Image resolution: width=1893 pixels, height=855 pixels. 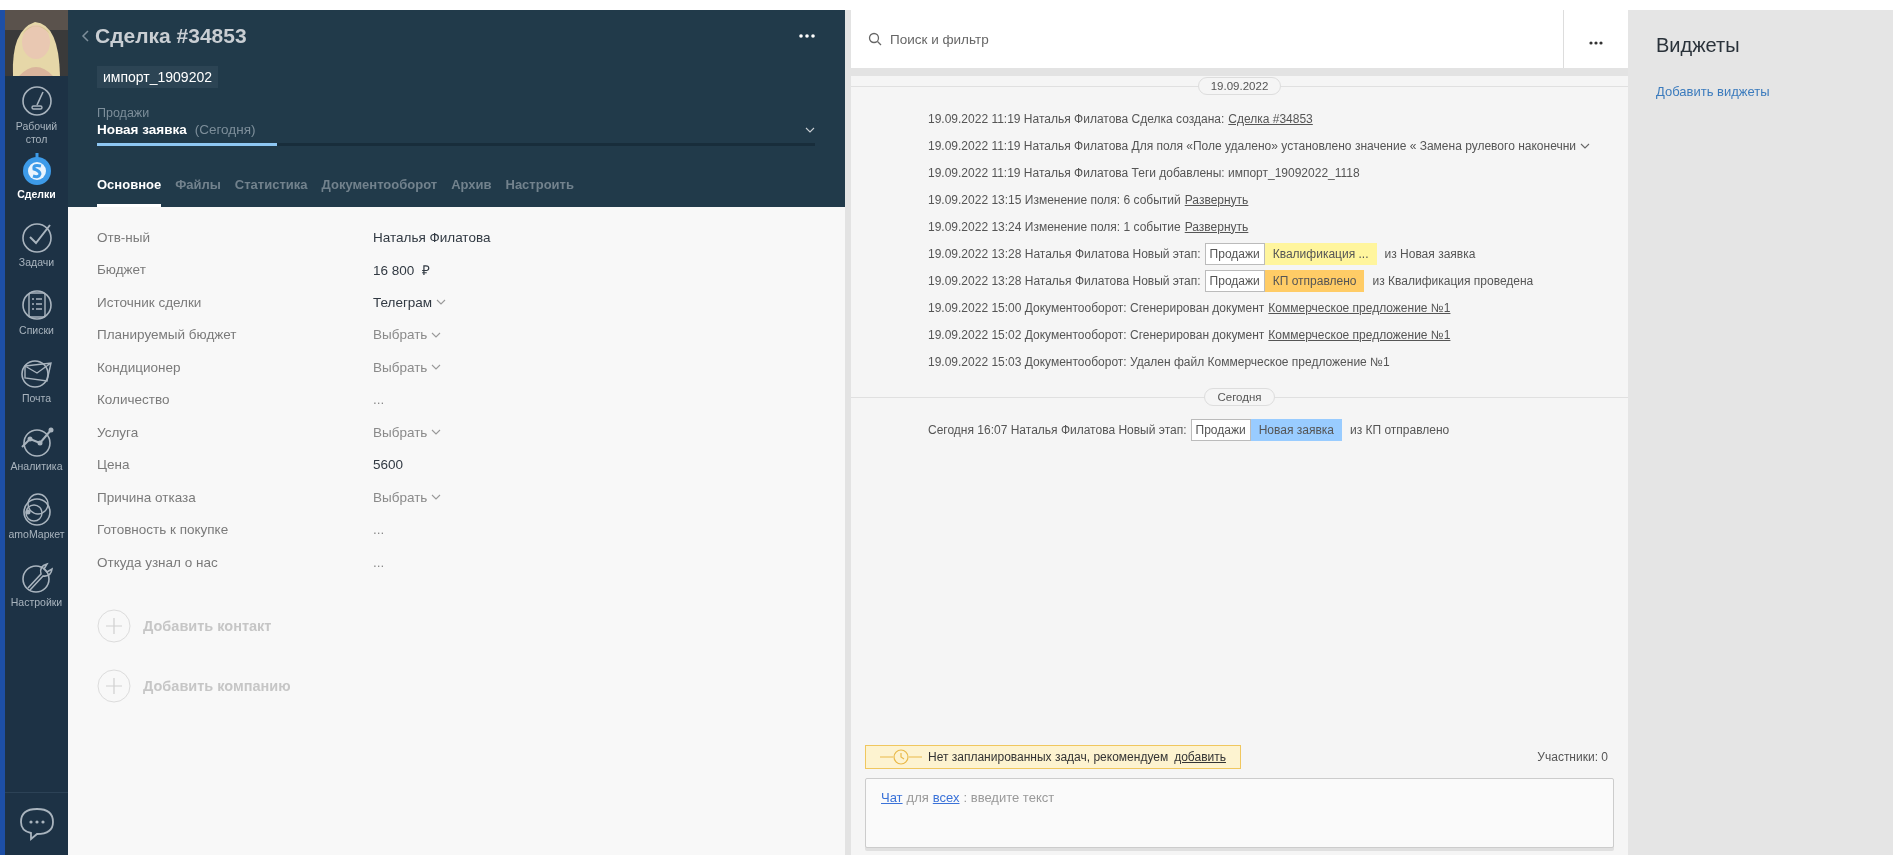 I want to click on widgets-title: Виджеты, so click(x=1698, y=45).